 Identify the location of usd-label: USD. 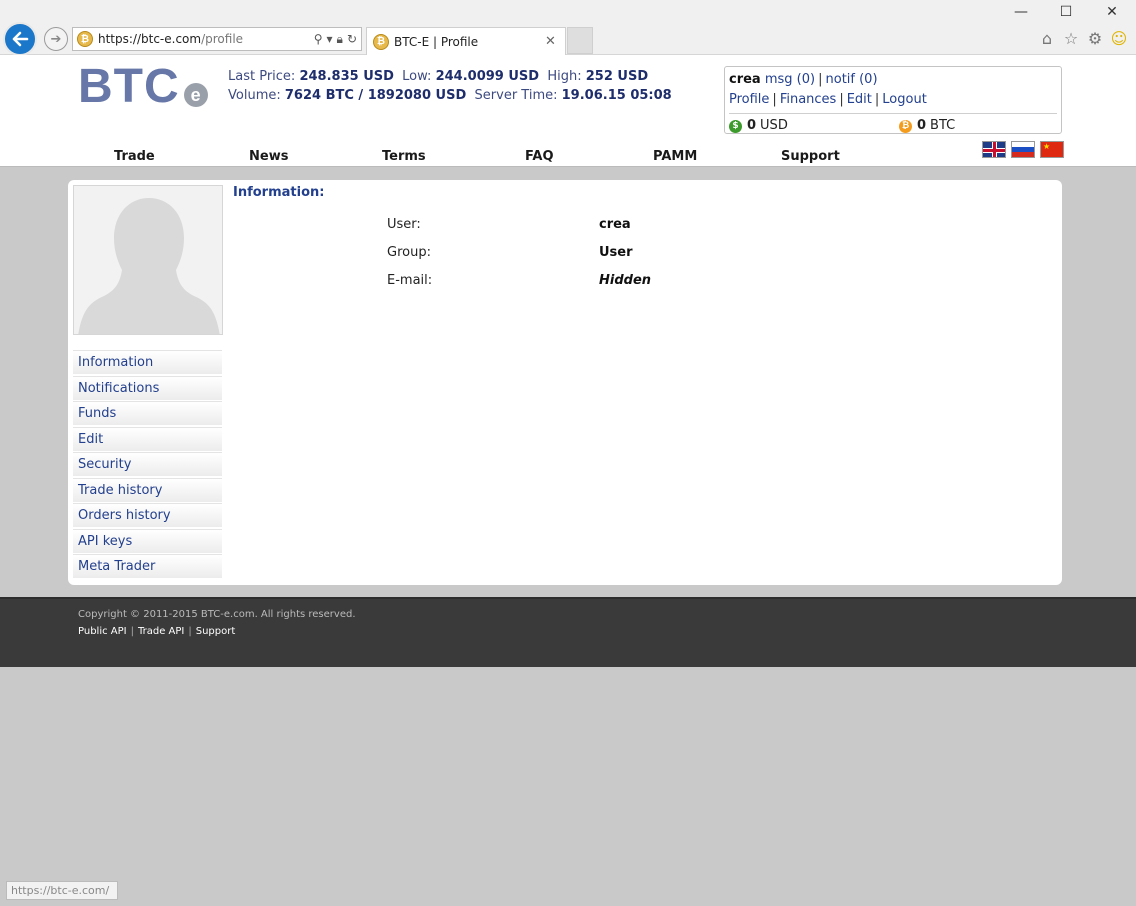
(774, 125).